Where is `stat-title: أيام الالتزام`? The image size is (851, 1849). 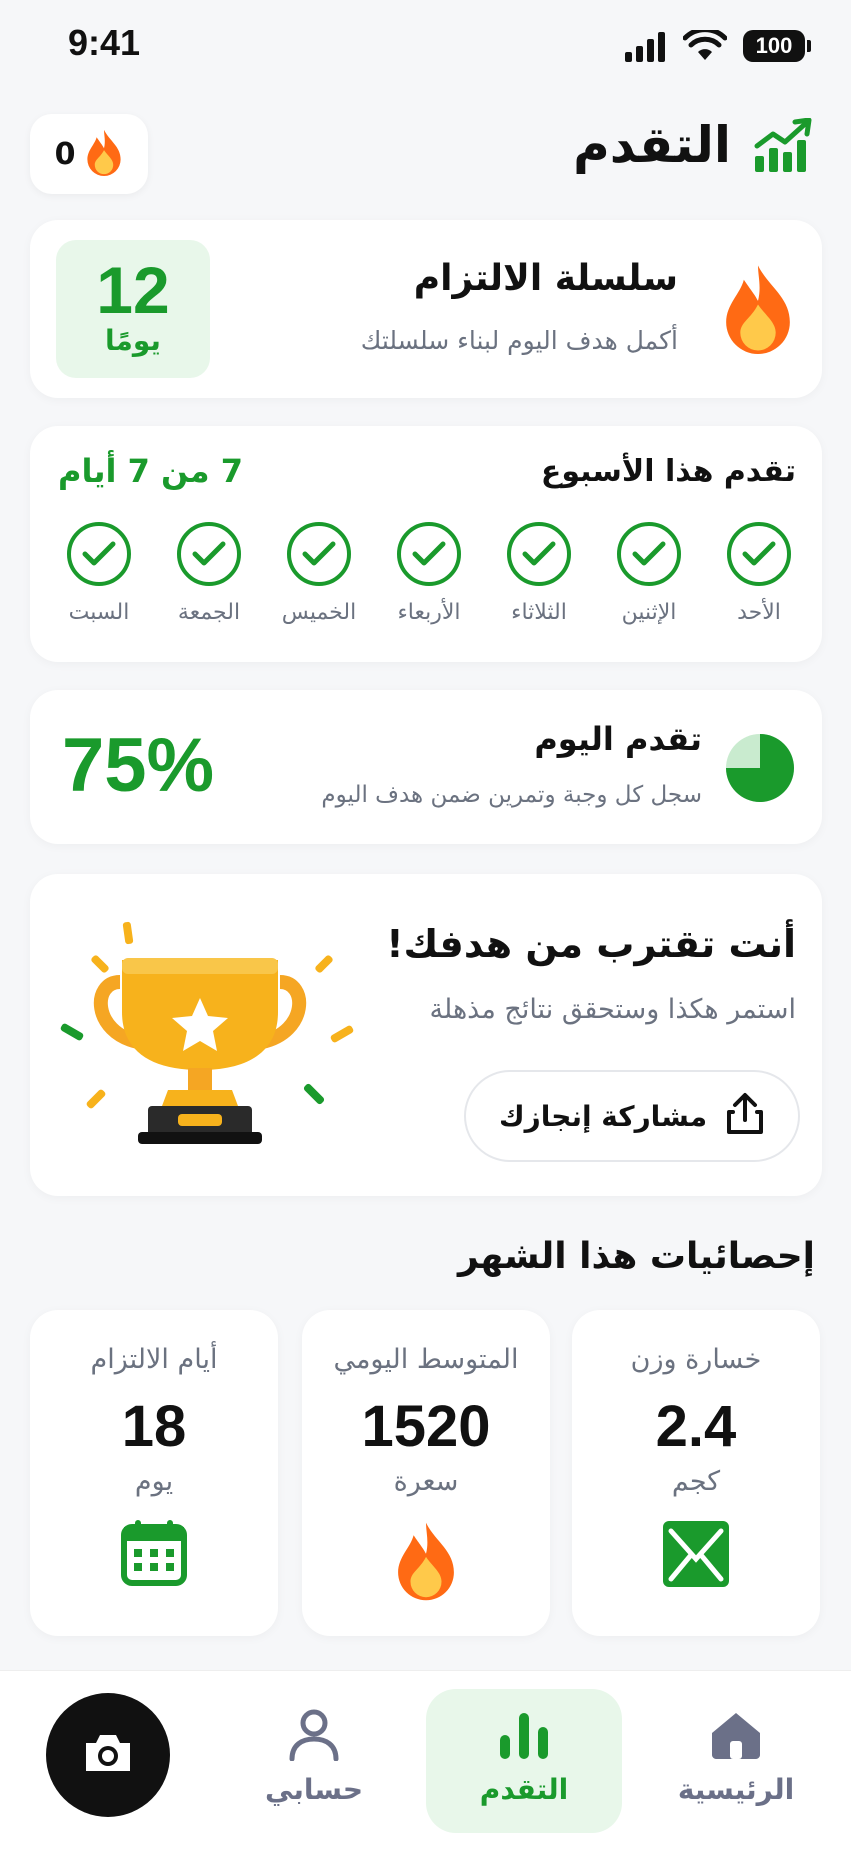 stat-title: أيام الالتزام is located at coordinates (154, 1359).